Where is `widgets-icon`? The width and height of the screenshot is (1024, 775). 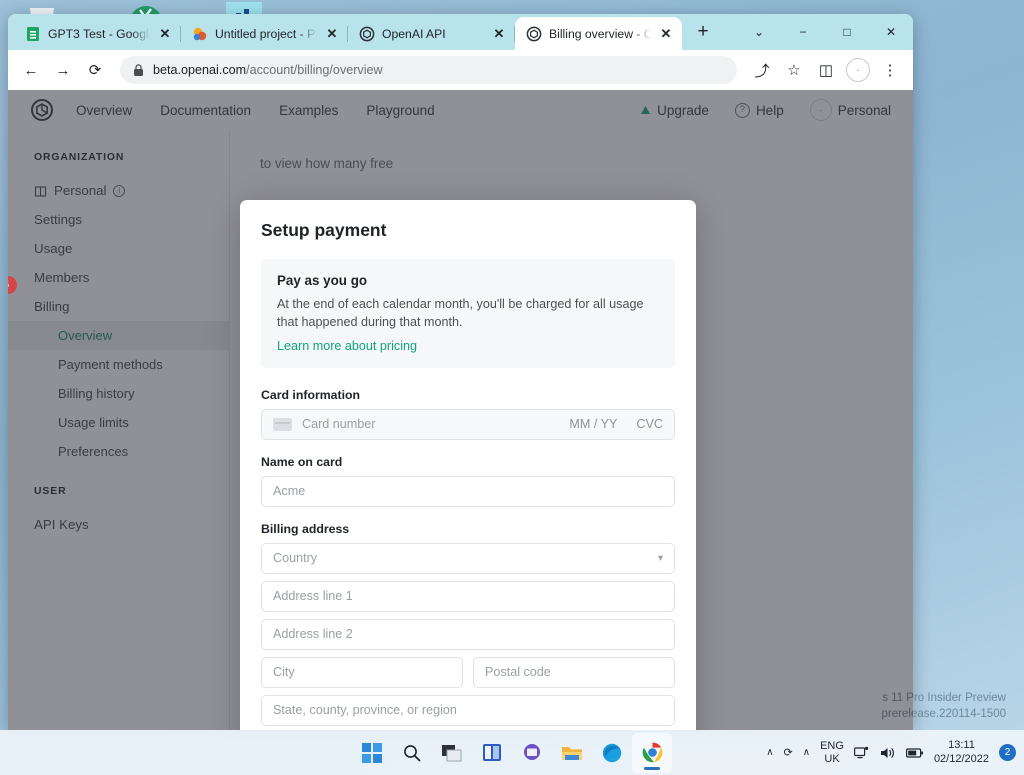
widgets-icon is located at coordinates (492, 753).